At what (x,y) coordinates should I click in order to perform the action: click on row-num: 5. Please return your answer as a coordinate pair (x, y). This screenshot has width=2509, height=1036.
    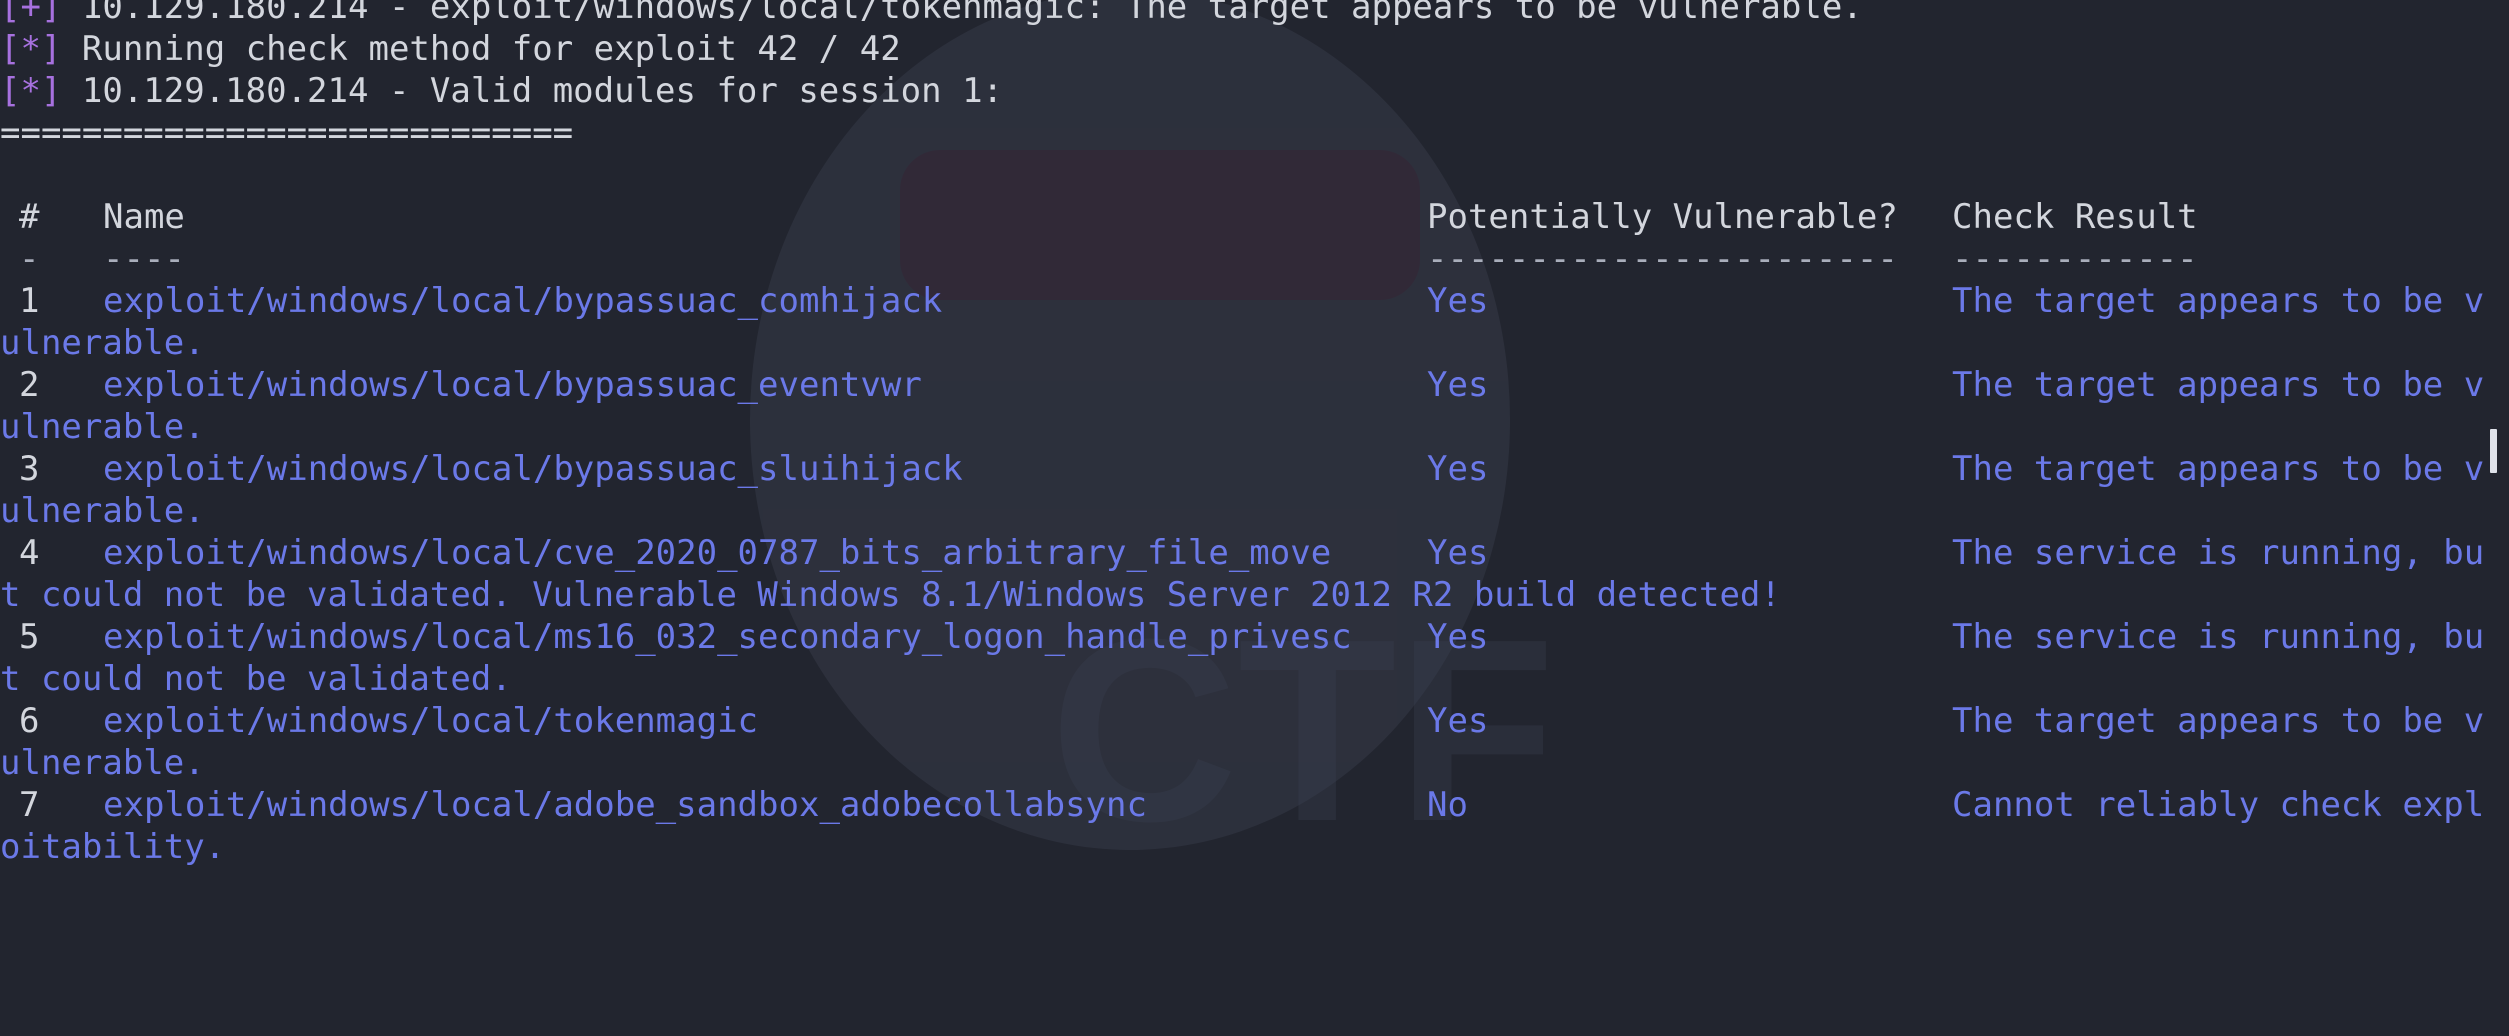
    Looking at the image, I should click on (29, 637).